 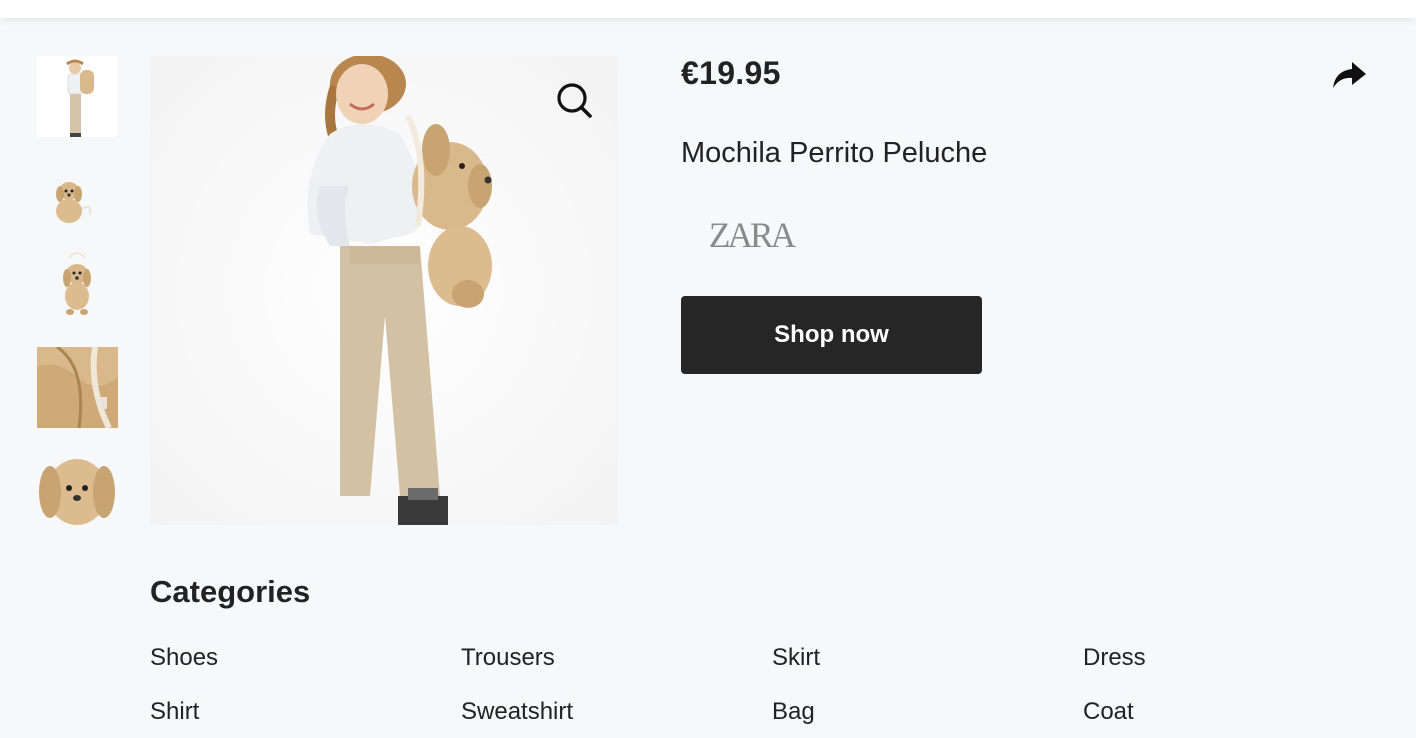 I want to click on thumbnail-backpack-face-closeup, so click(x=77, y=488).